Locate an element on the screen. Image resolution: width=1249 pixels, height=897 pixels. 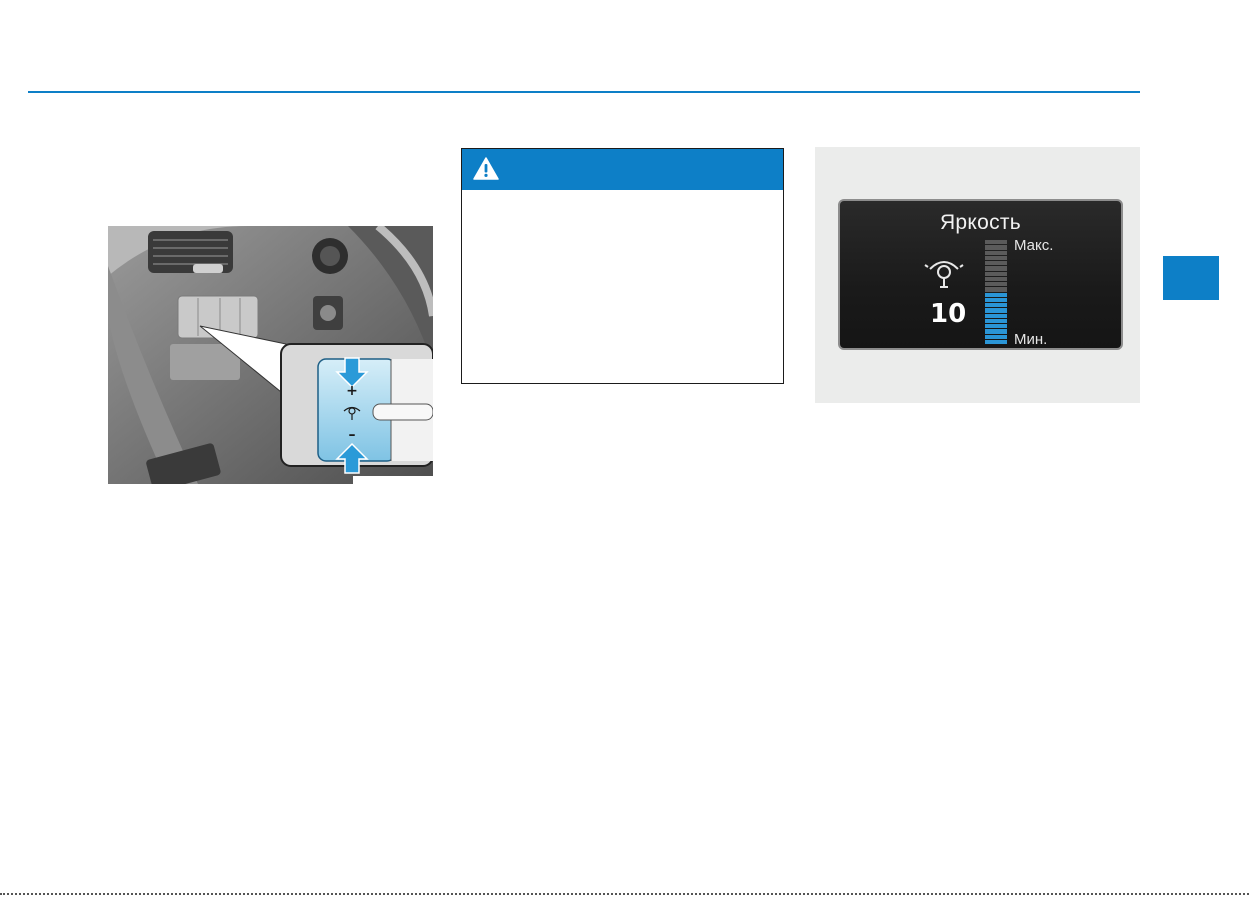
brightness-value: 10 is located at coordinates (948, 314).